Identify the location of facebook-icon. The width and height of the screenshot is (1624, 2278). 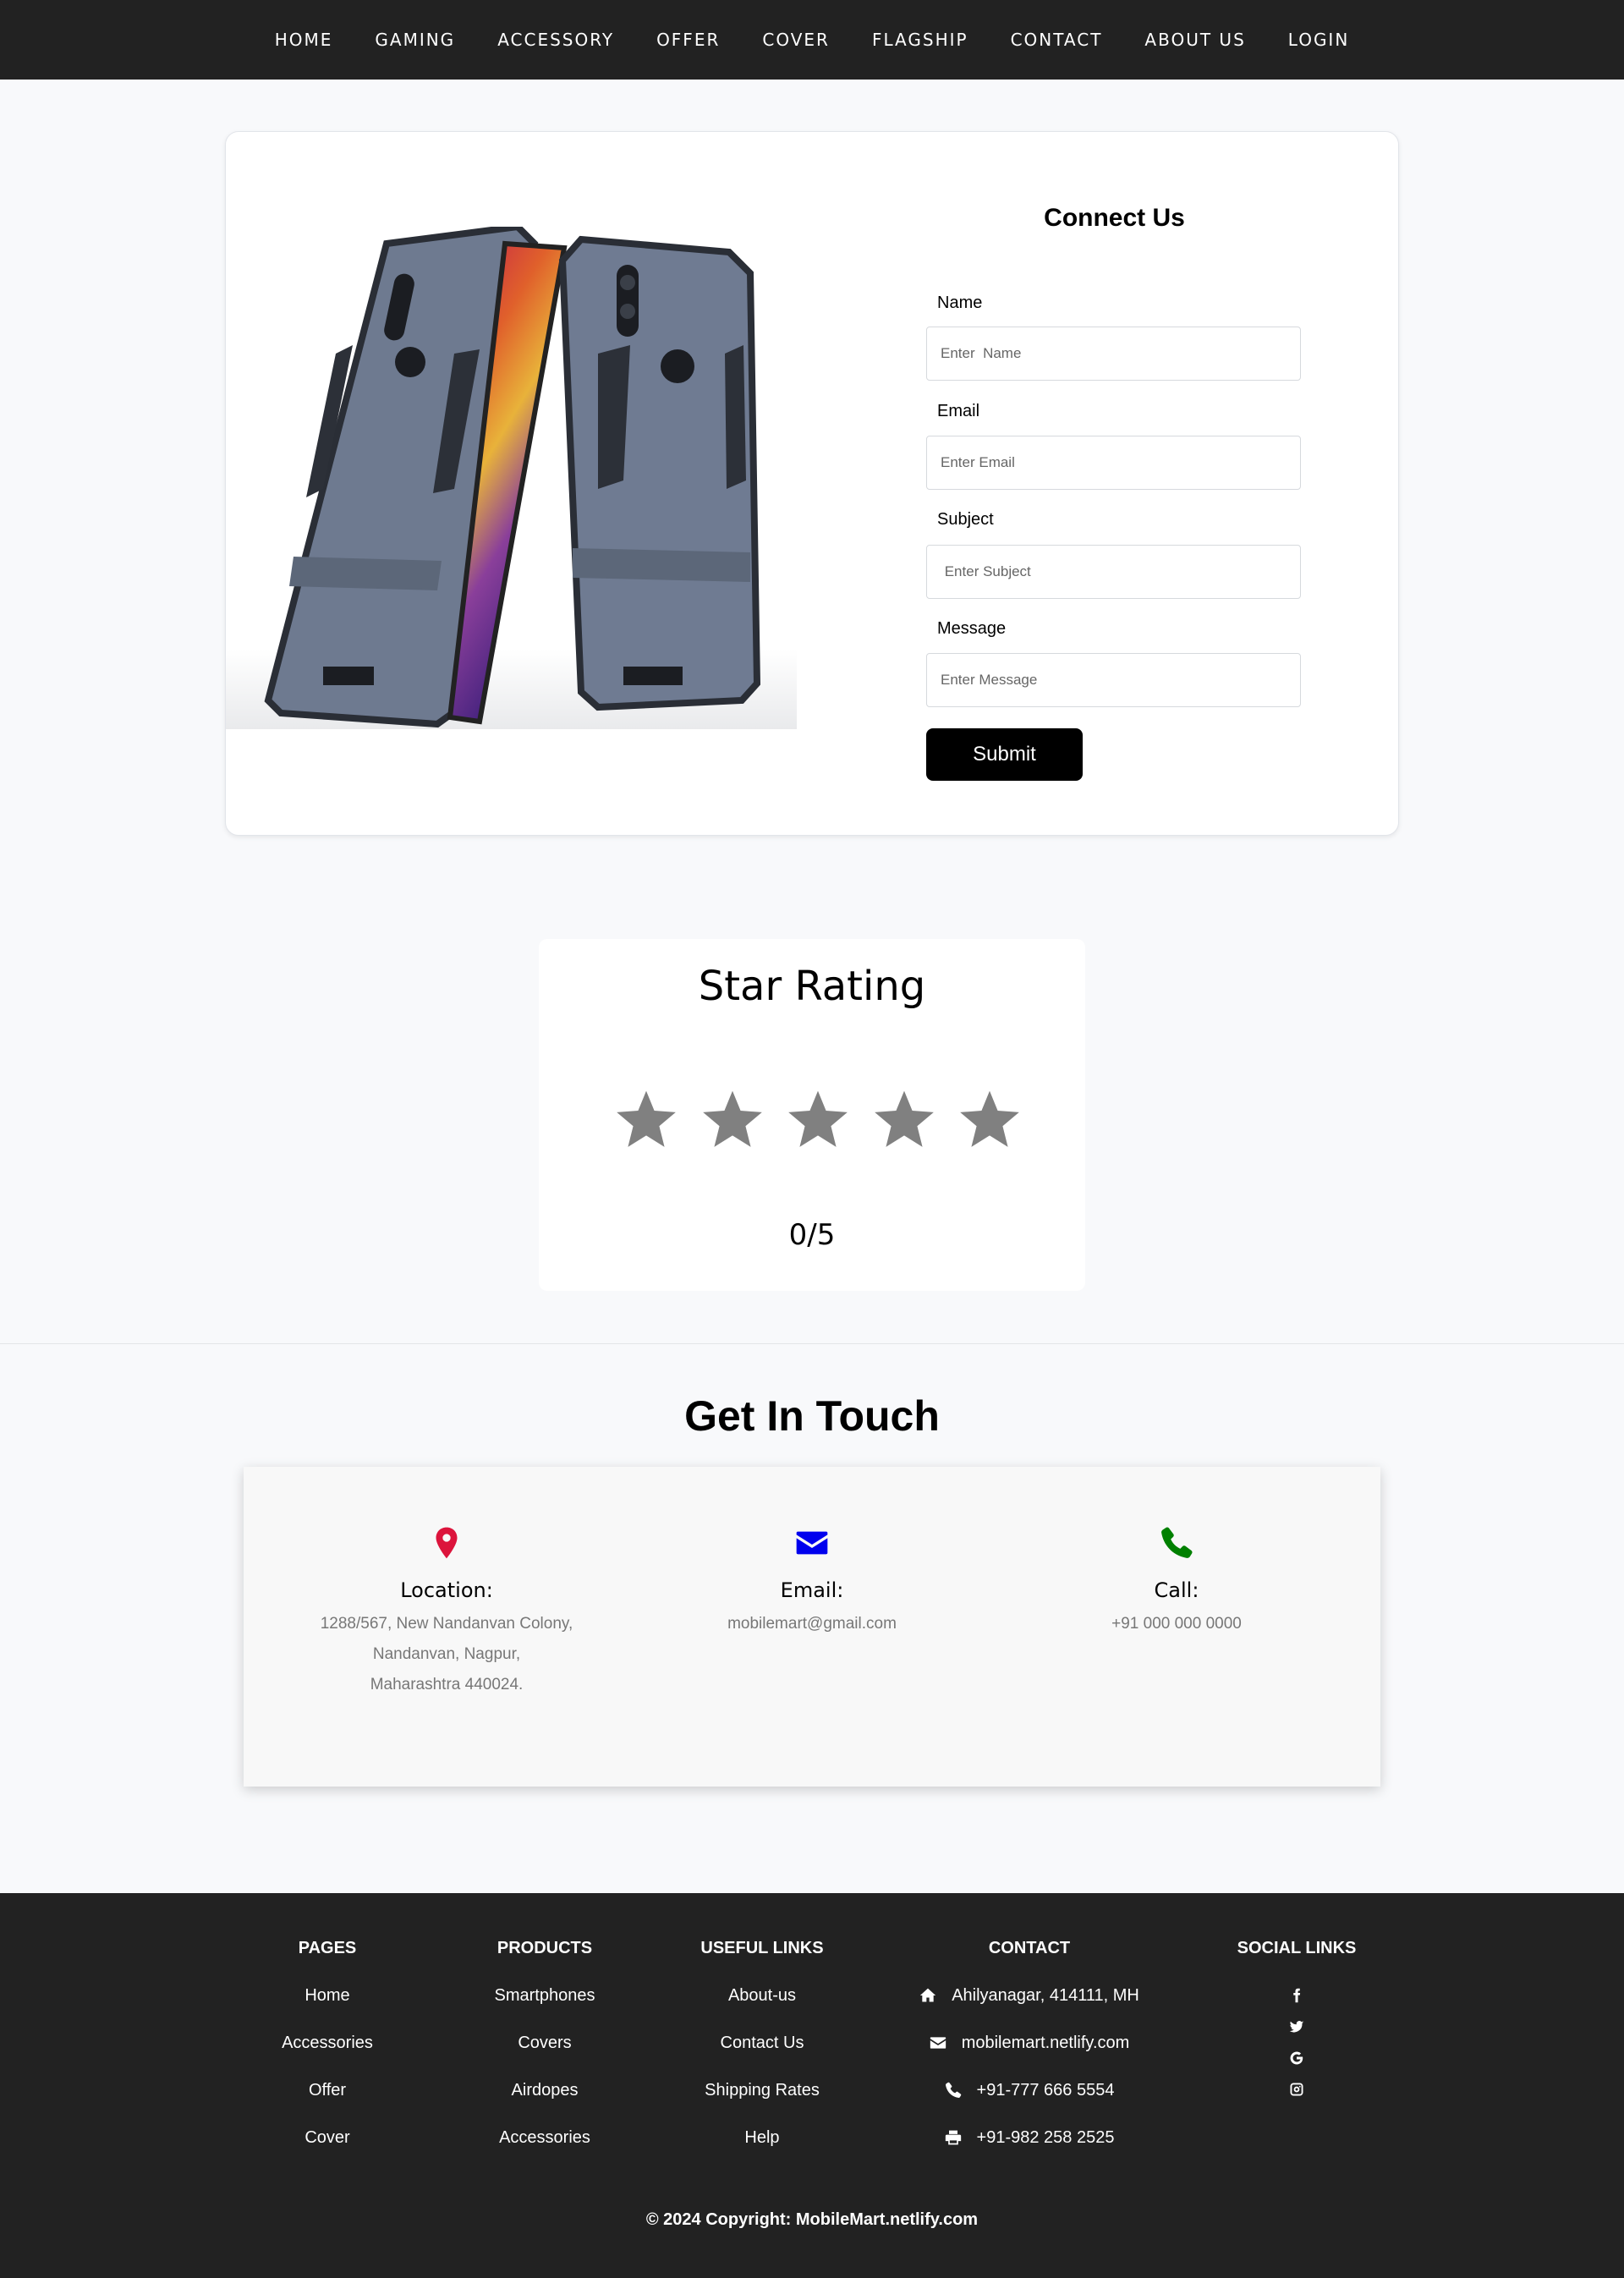
(1297, 1996).